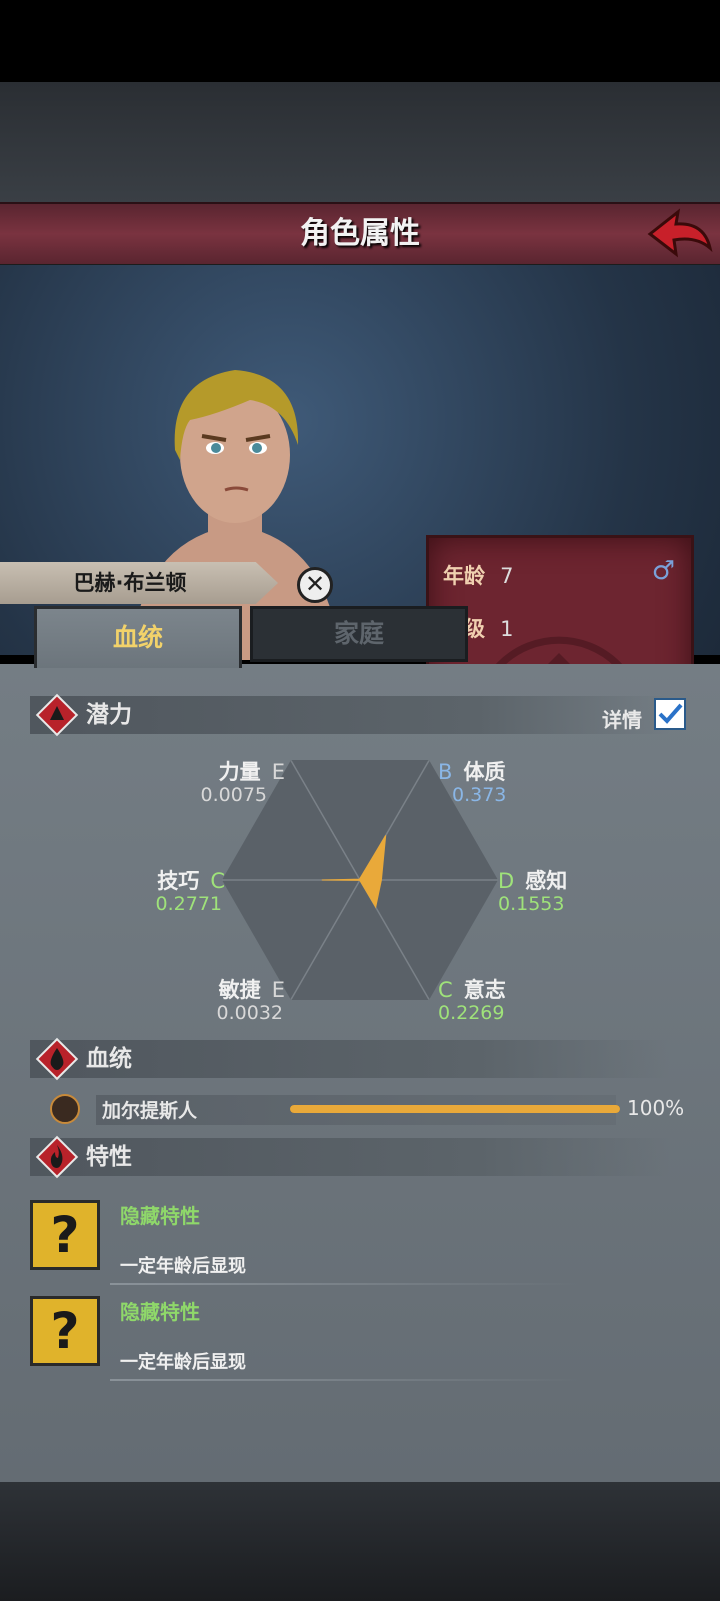  I want to click on attr-skill-grade: C, so click(217, 881).